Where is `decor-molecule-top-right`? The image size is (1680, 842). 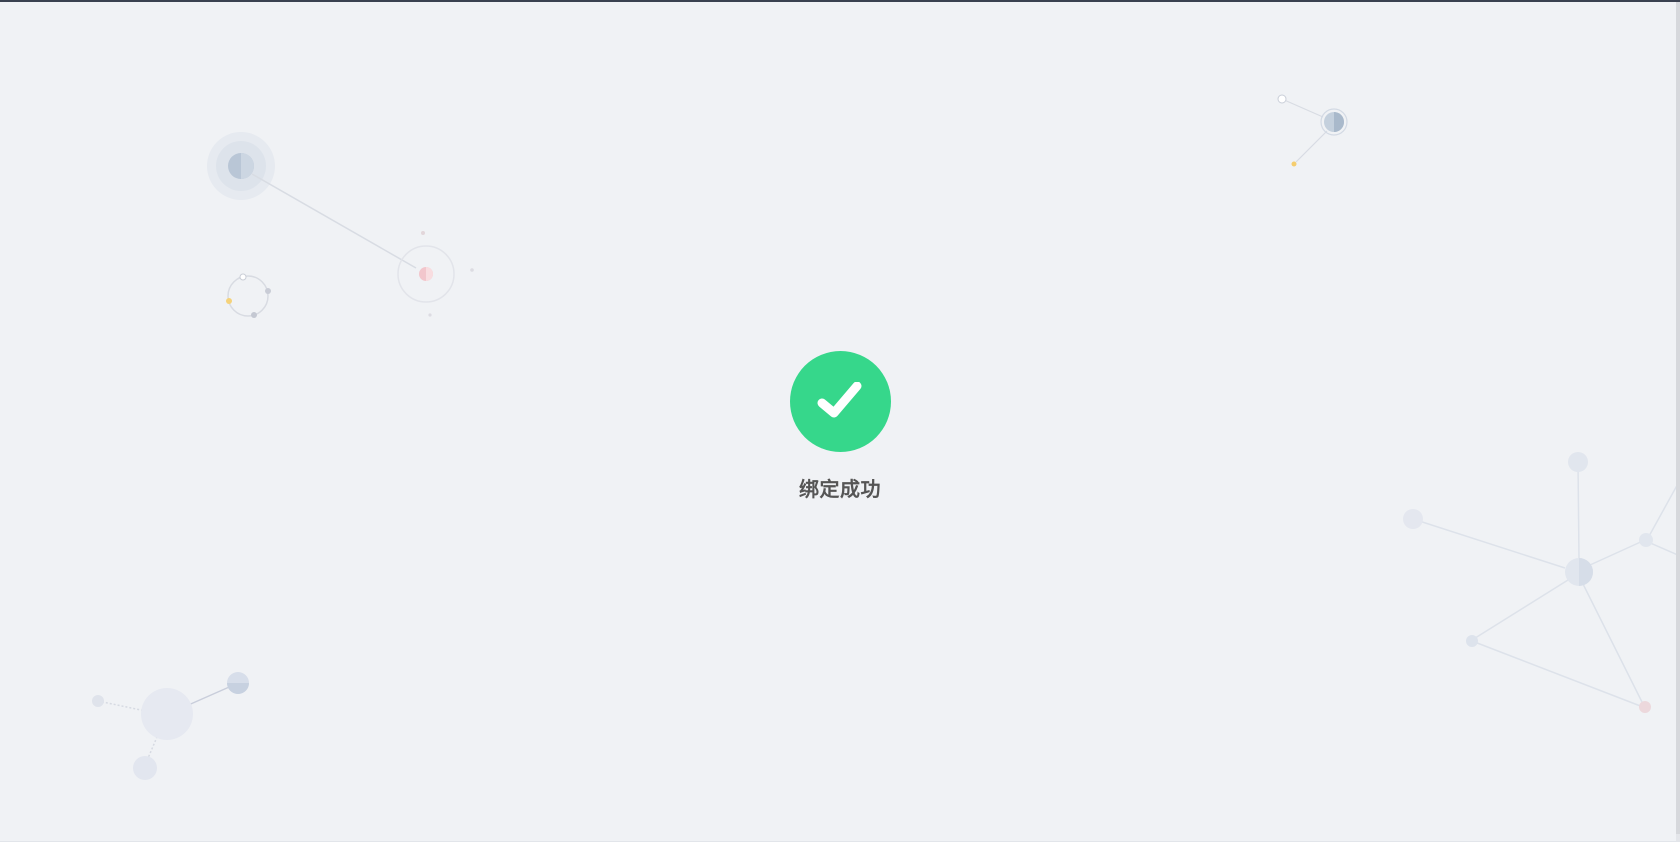 decor-molecule-top-right is located at coordinates (1312, 130).